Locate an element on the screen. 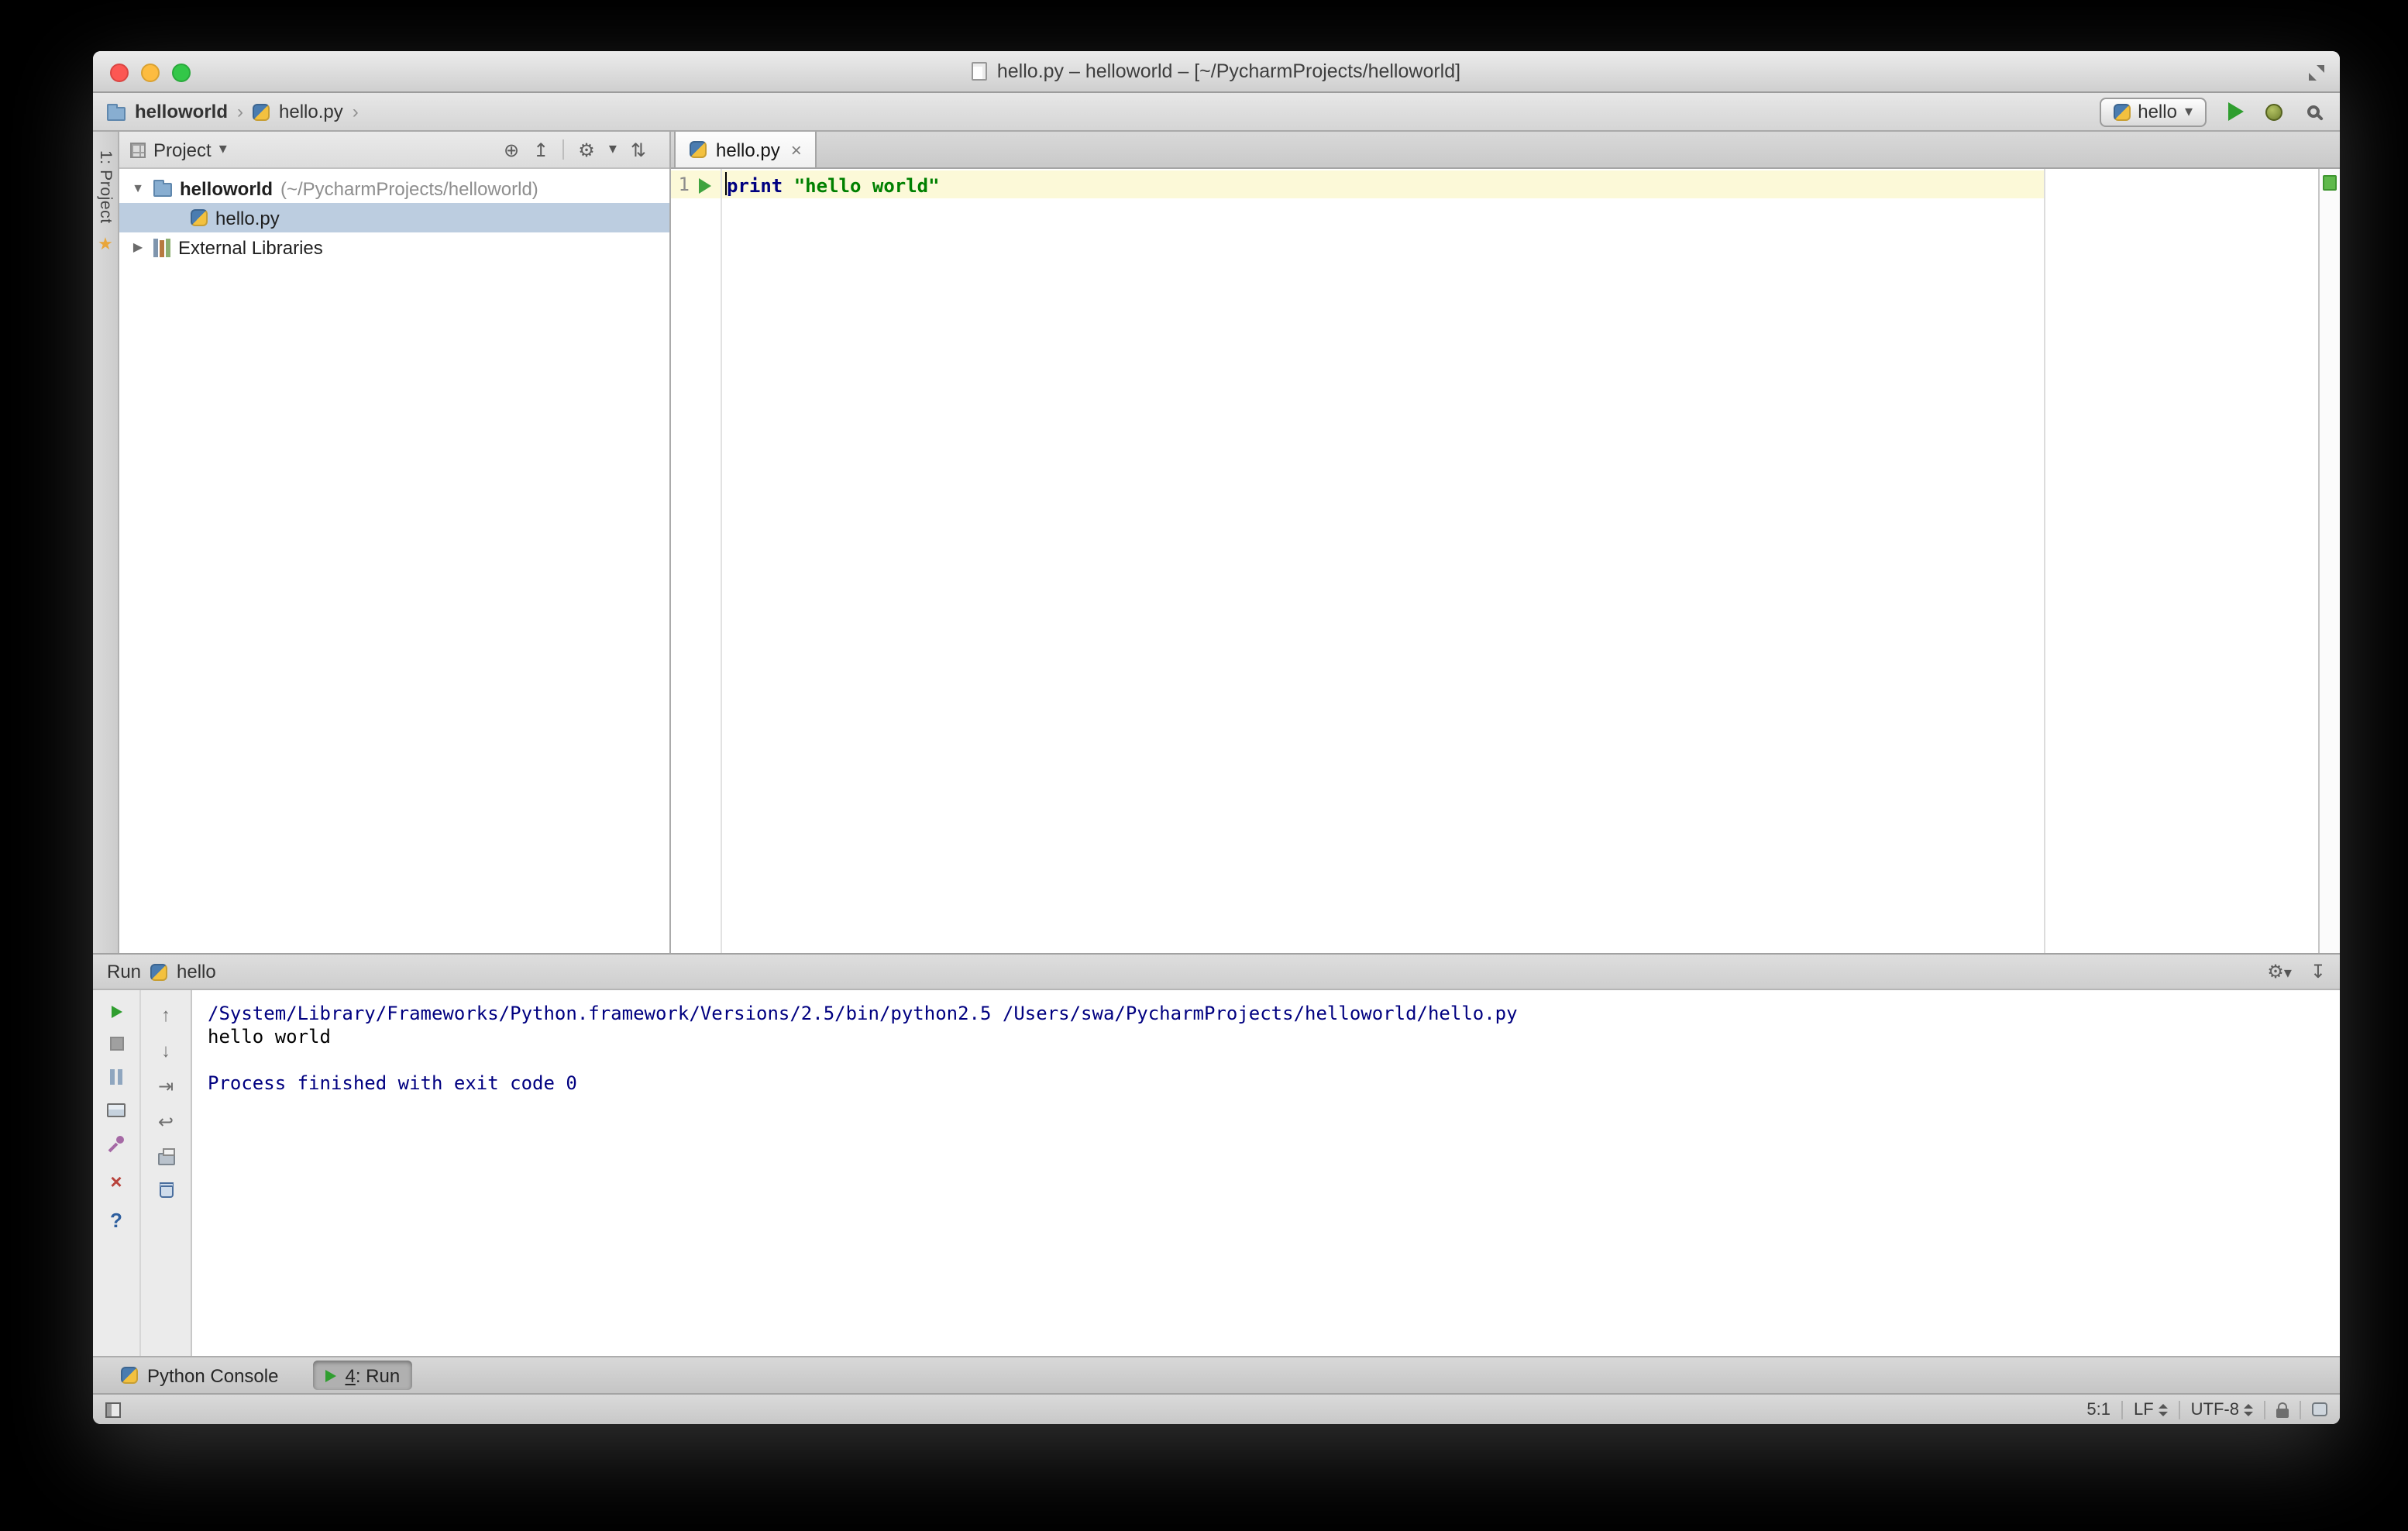 This screenshot has height=1531, width=2408. close-window-button is located at coordinates (119, 73).